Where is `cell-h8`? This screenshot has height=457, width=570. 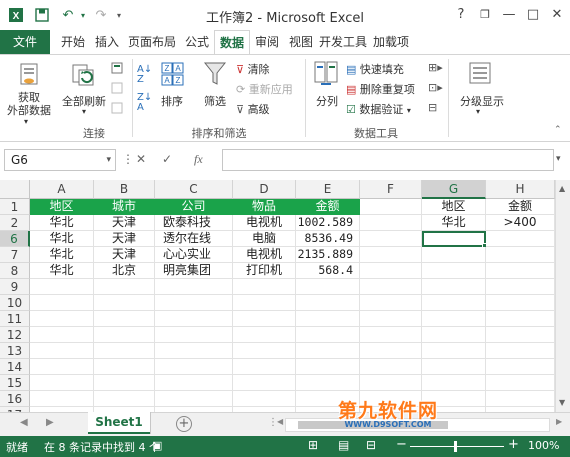
cell-h8 is located at coordinates (520, 271).